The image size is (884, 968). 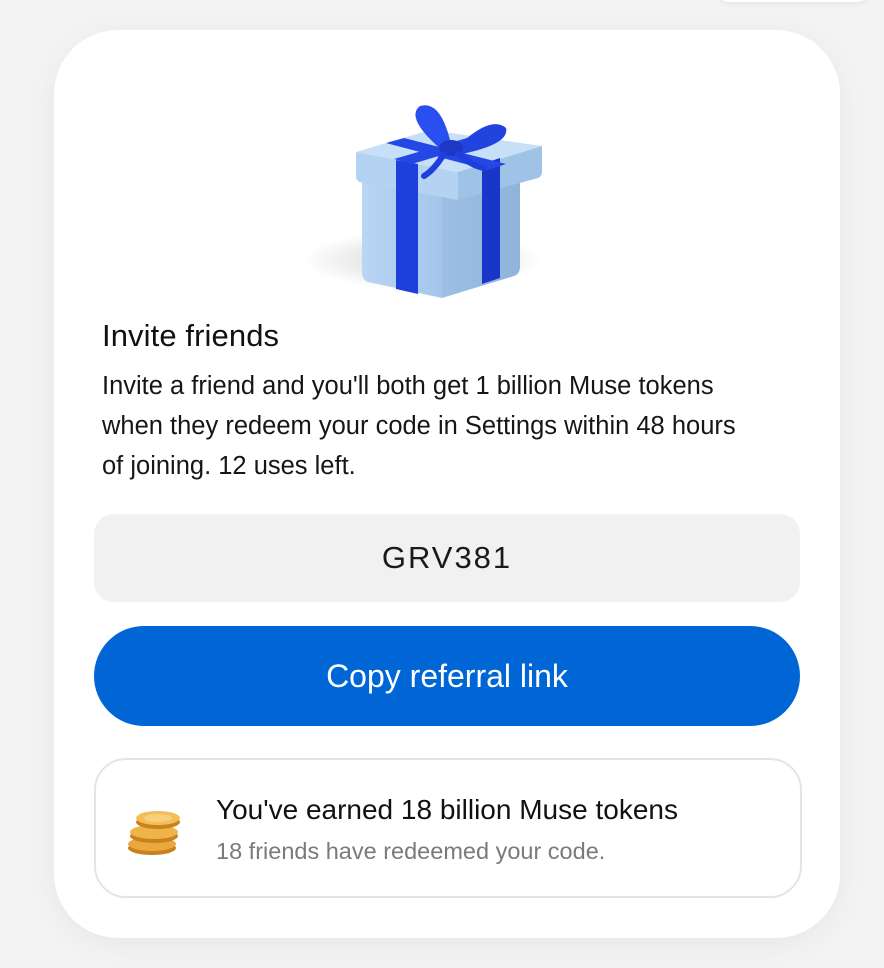 I want to click on earned-subtitle: 18 friends have redeemed your code., so click(x=411, y=851).